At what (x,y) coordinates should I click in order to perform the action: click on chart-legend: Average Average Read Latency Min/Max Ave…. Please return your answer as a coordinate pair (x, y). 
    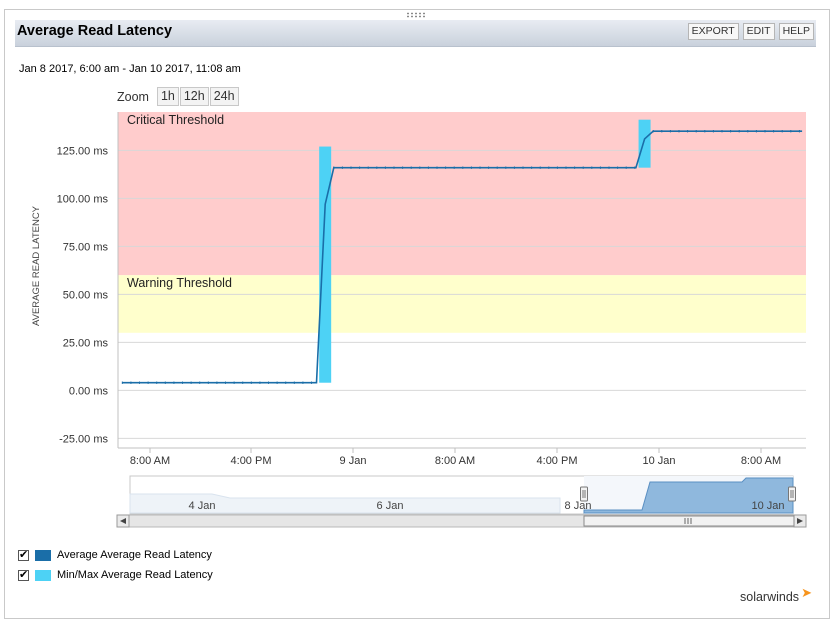
    Looking at the image, I should click on (115, 565).